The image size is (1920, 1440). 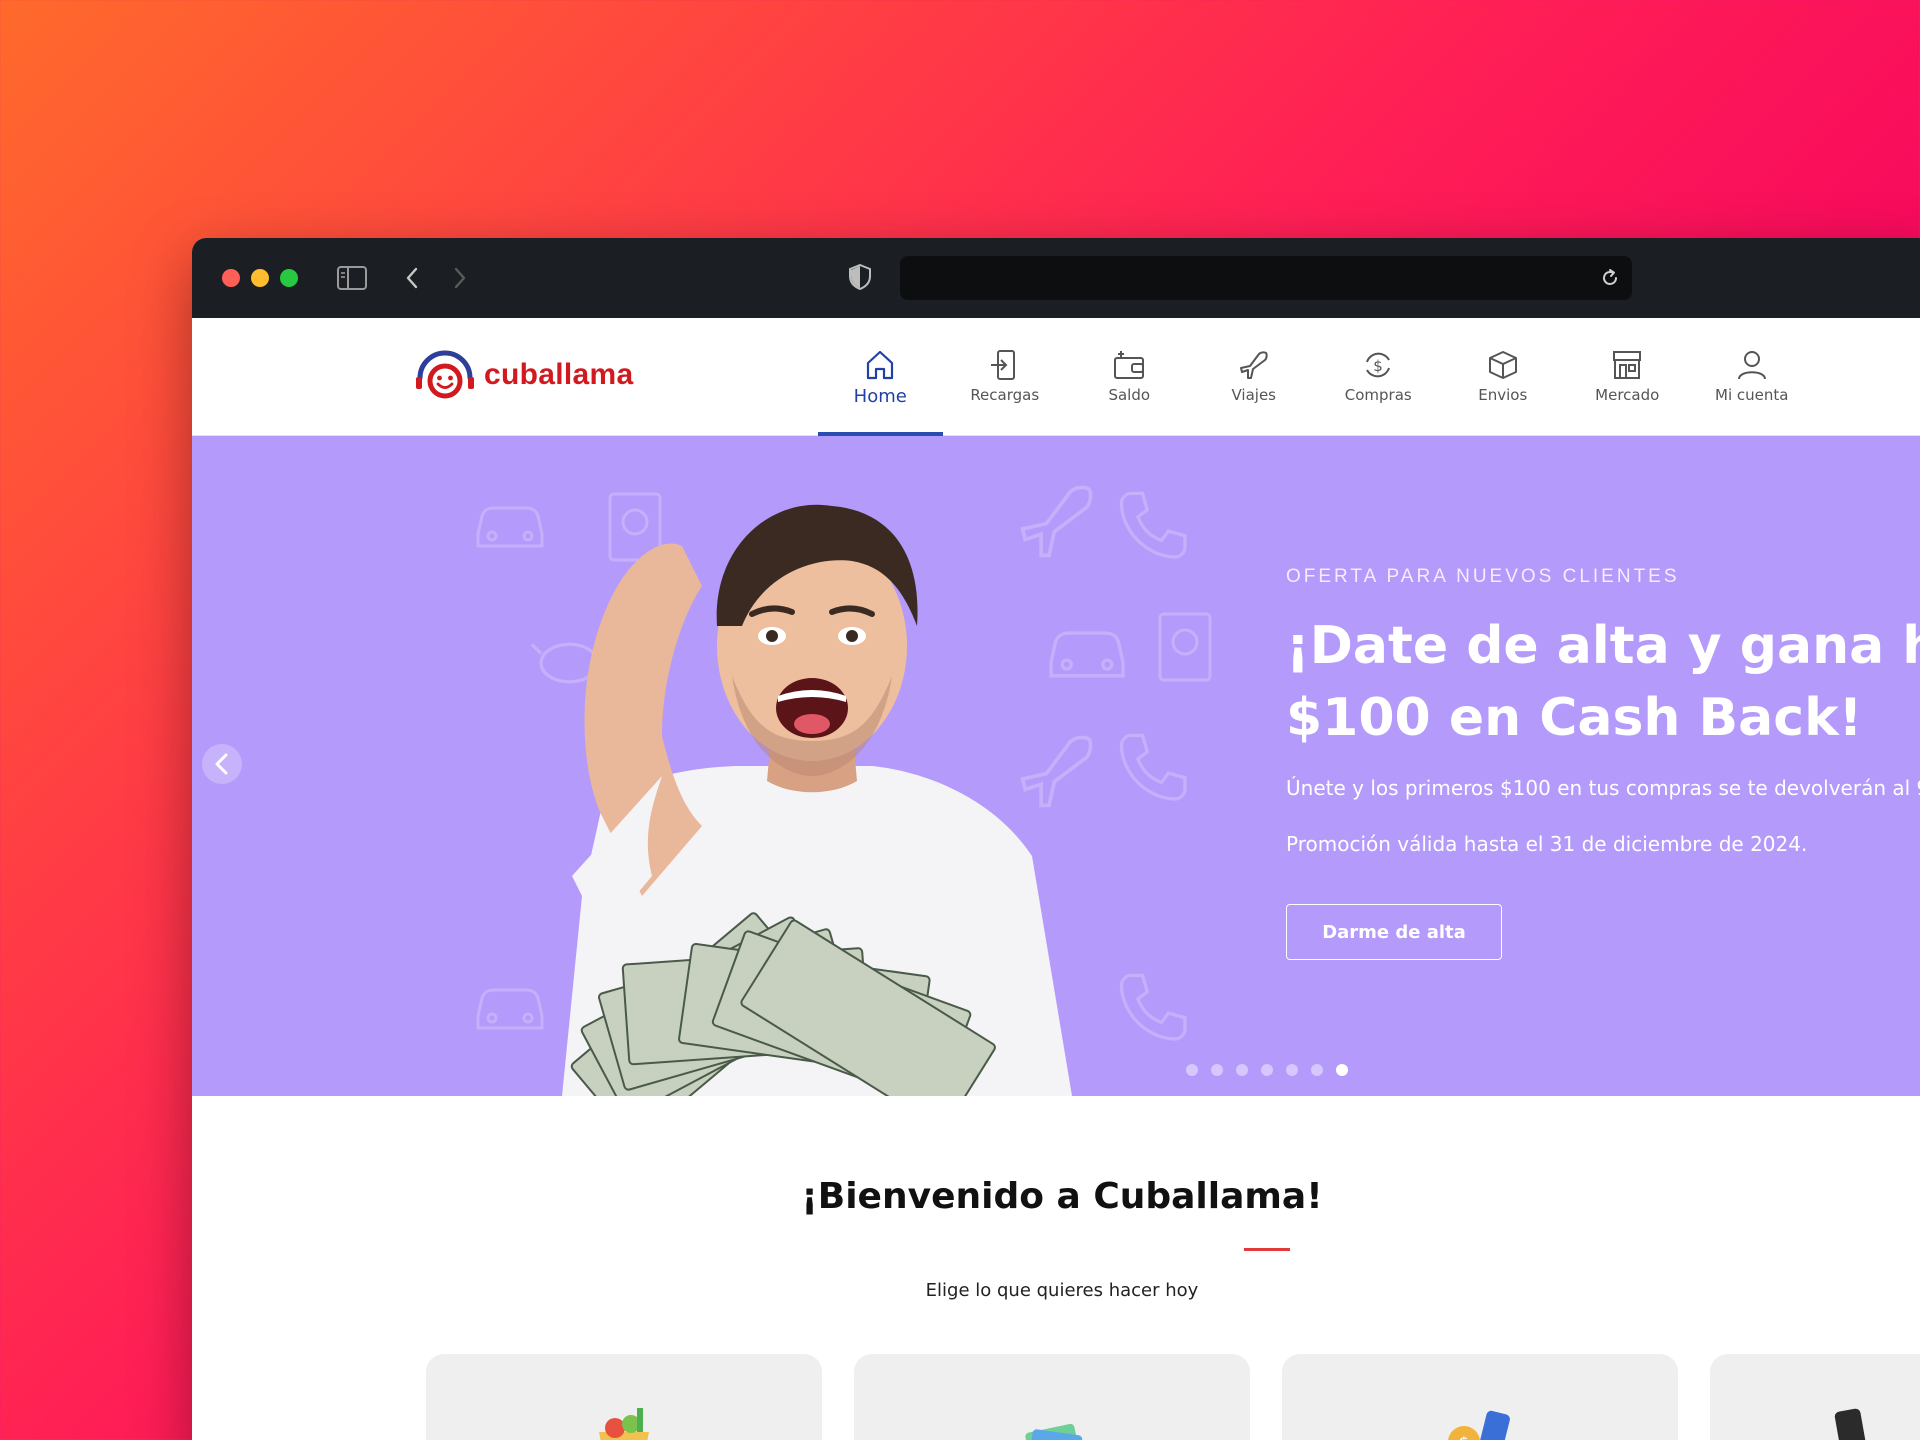 I want to click on hero-title-line-2: $100 en Cash Back!, so click(x=1574, y=718).